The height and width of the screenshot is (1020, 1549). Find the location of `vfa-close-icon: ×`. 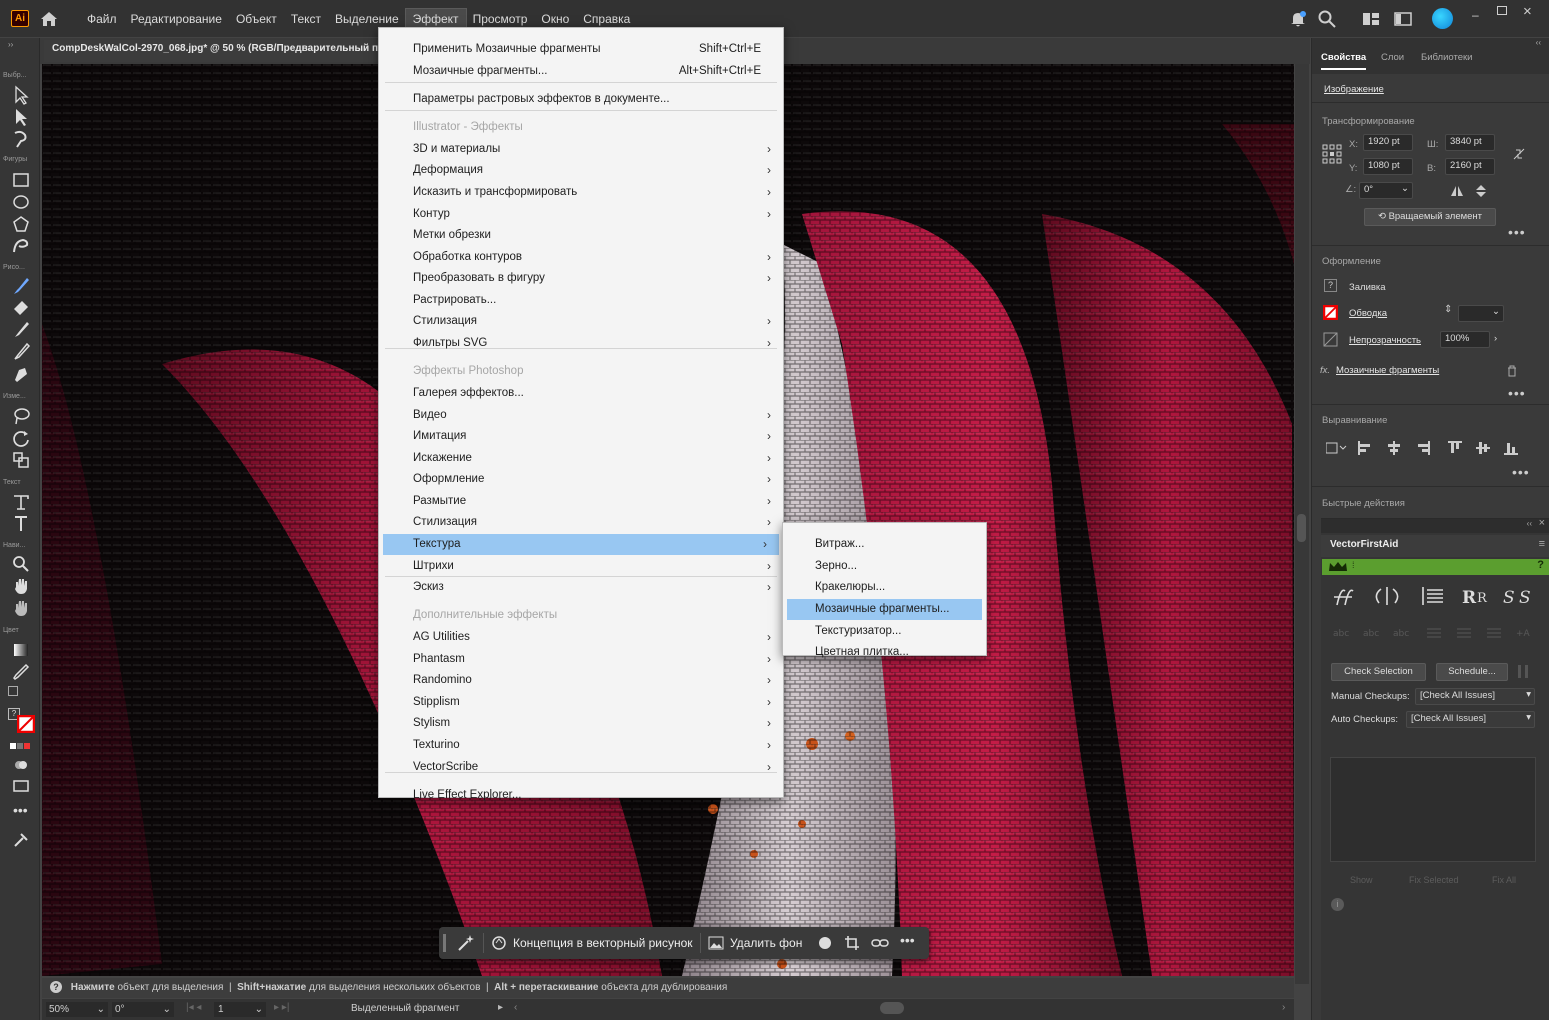

vfa-close-icon: × is located at coordinates (1542, 523).